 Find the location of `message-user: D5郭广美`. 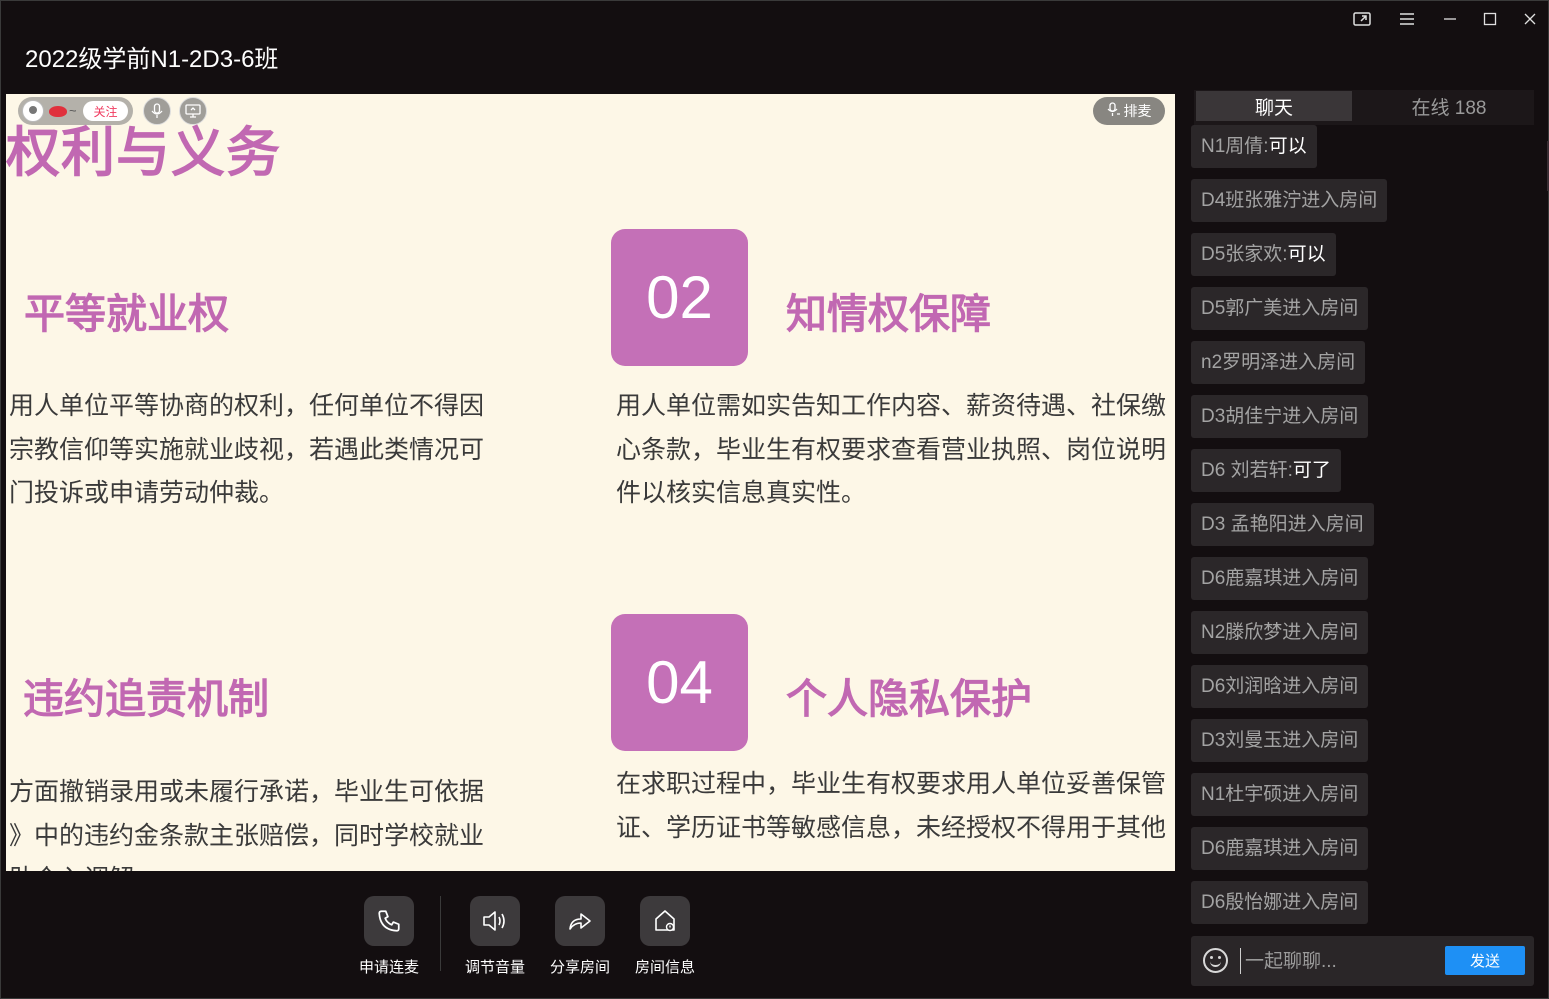

message-user: D5郭广美 is located at coordinates (1242, 308).